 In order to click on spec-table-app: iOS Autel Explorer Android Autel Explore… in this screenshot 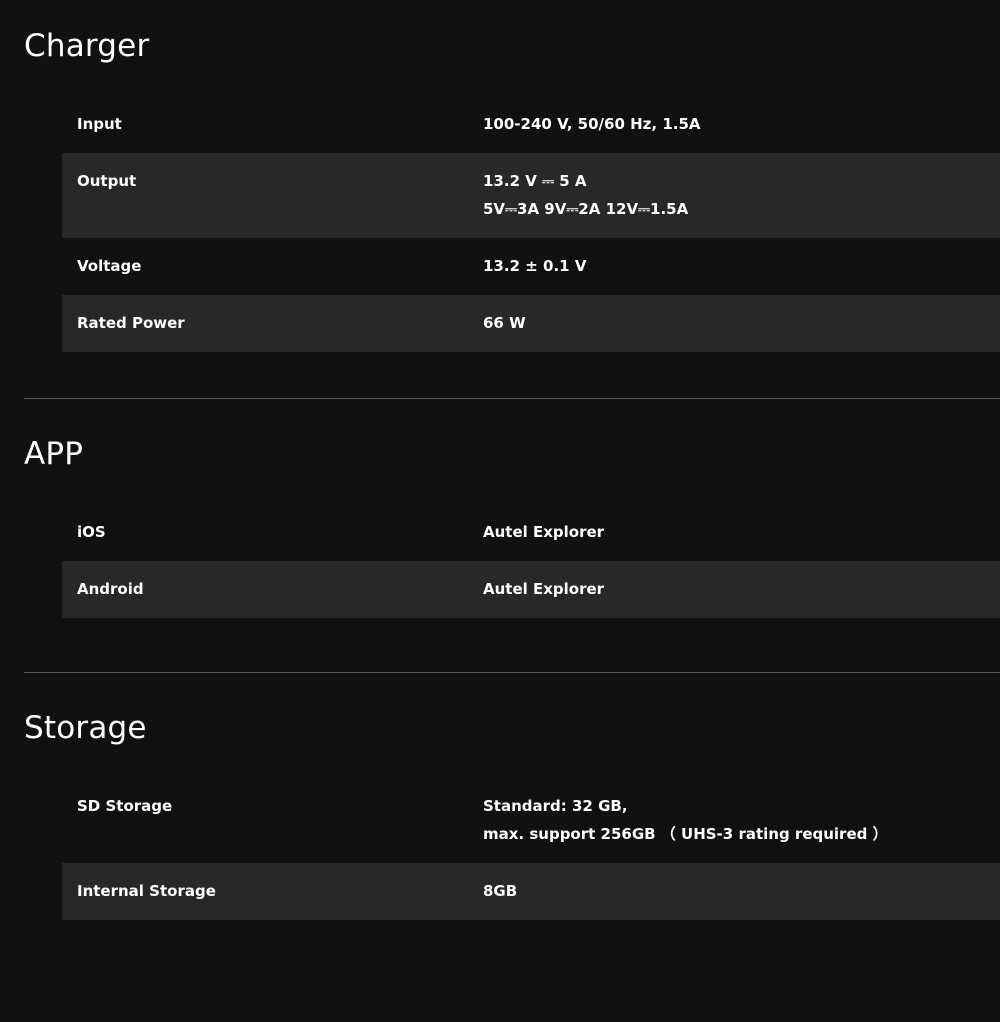, I will do `click(531, 561)`.